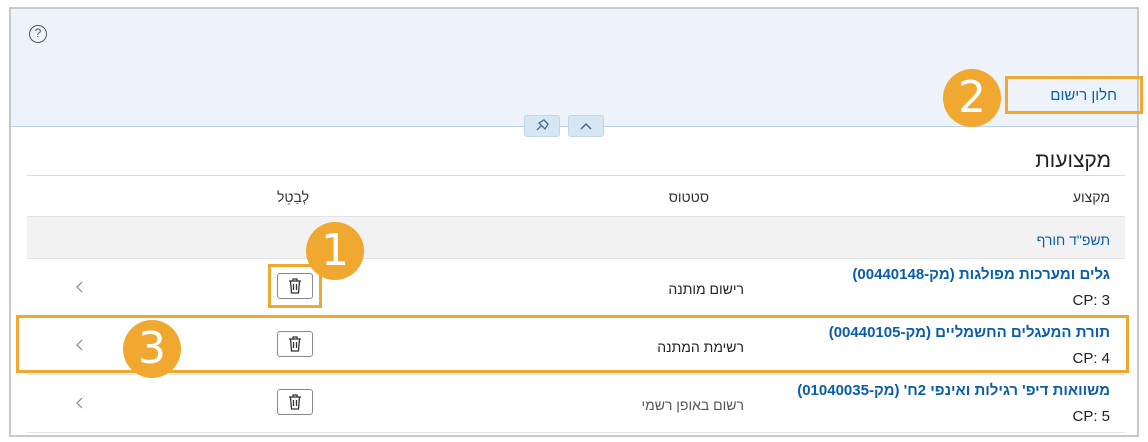 This screenshot has height=442, width=1148. What do you see at coordinates (152, 349) in the screenshot?
I see `annotation-badge-3: 3` at bounding box center [152, 349].